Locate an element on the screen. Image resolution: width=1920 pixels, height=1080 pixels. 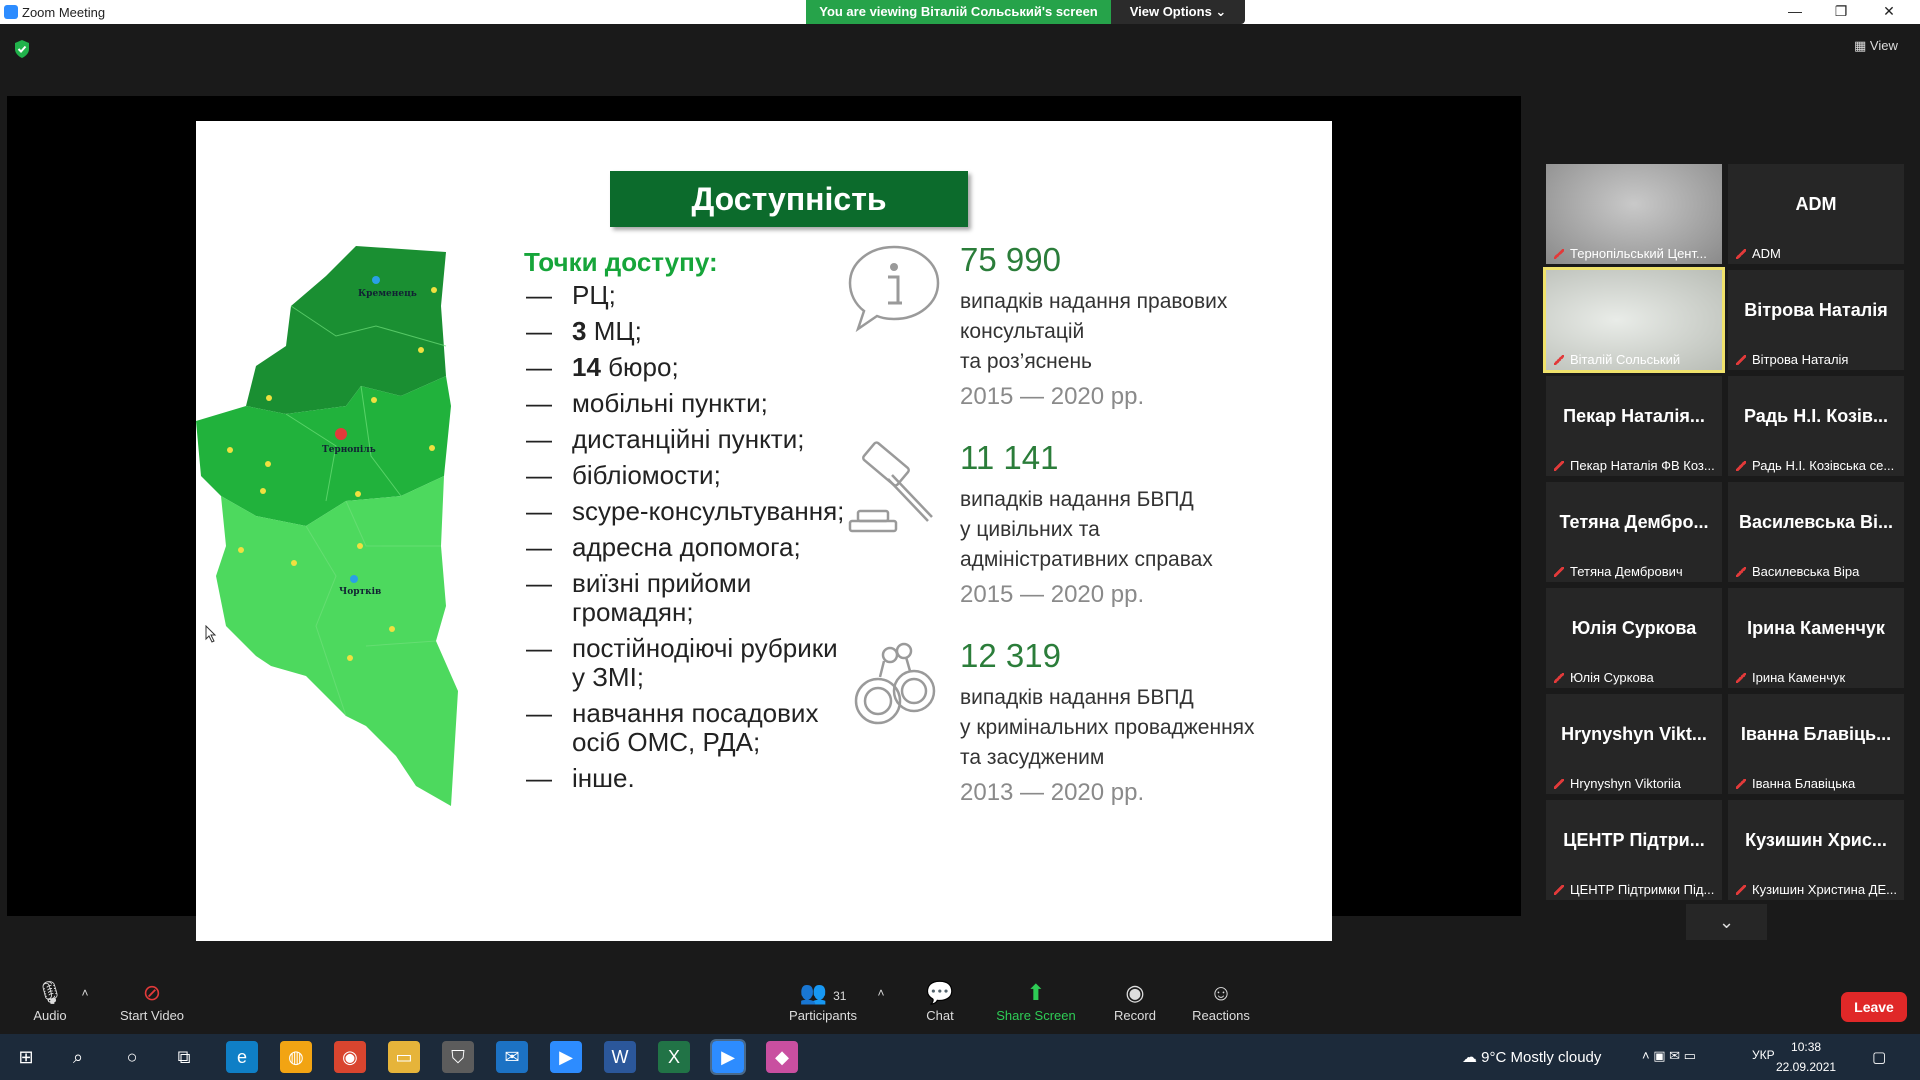
zoom-taskbar-icon: ▶ is located at coordinates (566, 1057).